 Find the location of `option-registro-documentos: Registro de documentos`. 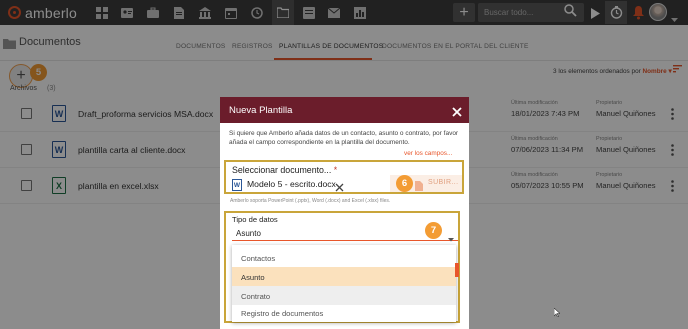

option-registro-documentos: Registro de documentos is located at coordinates (344, 313).